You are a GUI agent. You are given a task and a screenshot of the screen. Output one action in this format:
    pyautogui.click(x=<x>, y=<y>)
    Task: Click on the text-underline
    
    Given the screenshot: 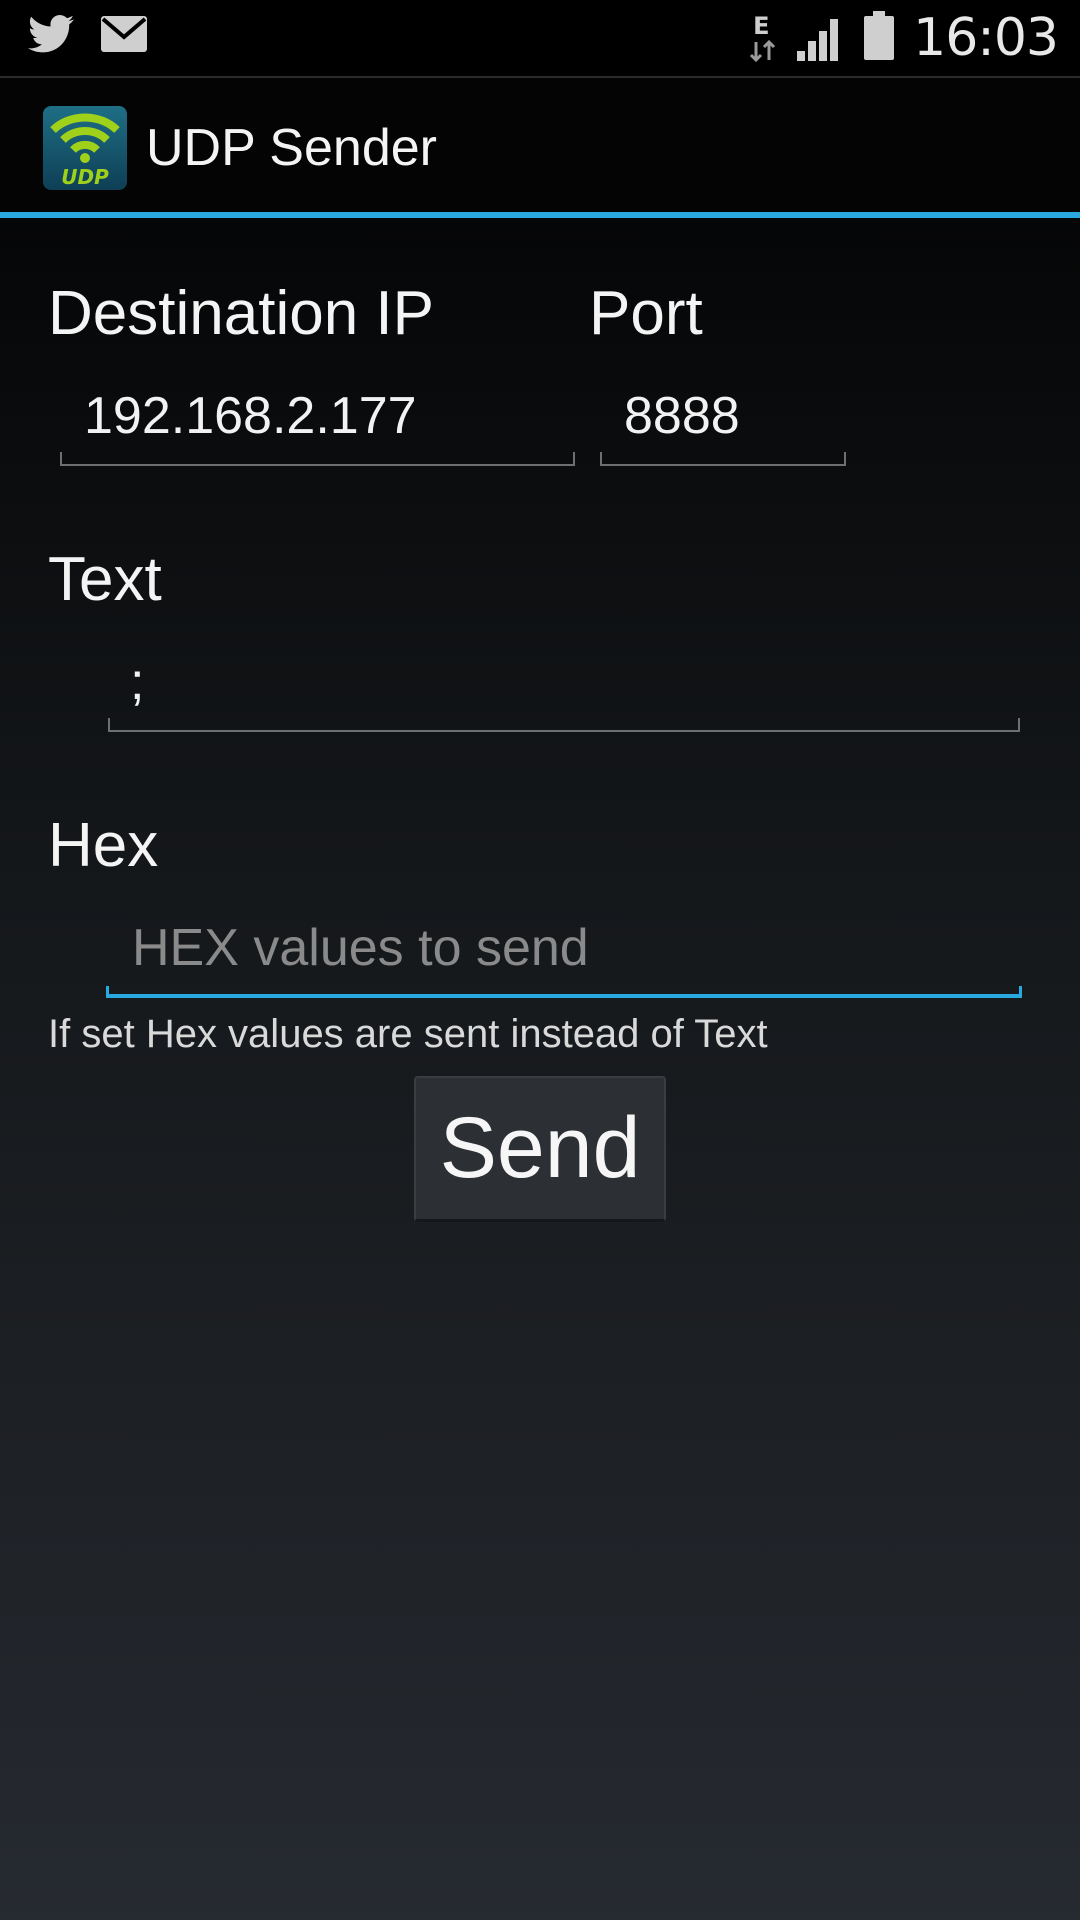 What is the action you would take?
    pyautogui.click(x=564, y=725)
    